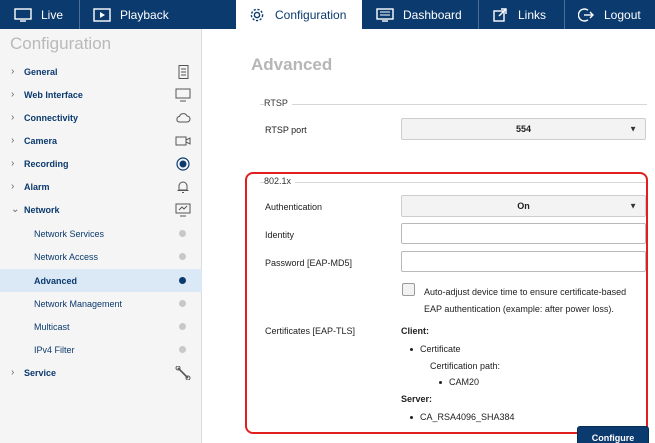 Image resolution: width=655 pixels, height=443 pixels. What do you see at coordinates (41, 140) in the screenshot?
I see `sidebar-item-label: Camera` at bounding box center [41, 140].